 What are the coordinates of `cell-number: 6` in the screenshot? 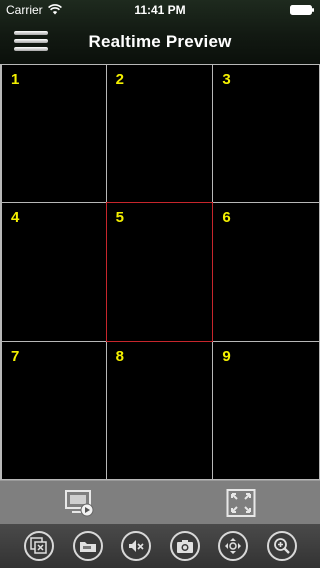 It's located at (226, 218).